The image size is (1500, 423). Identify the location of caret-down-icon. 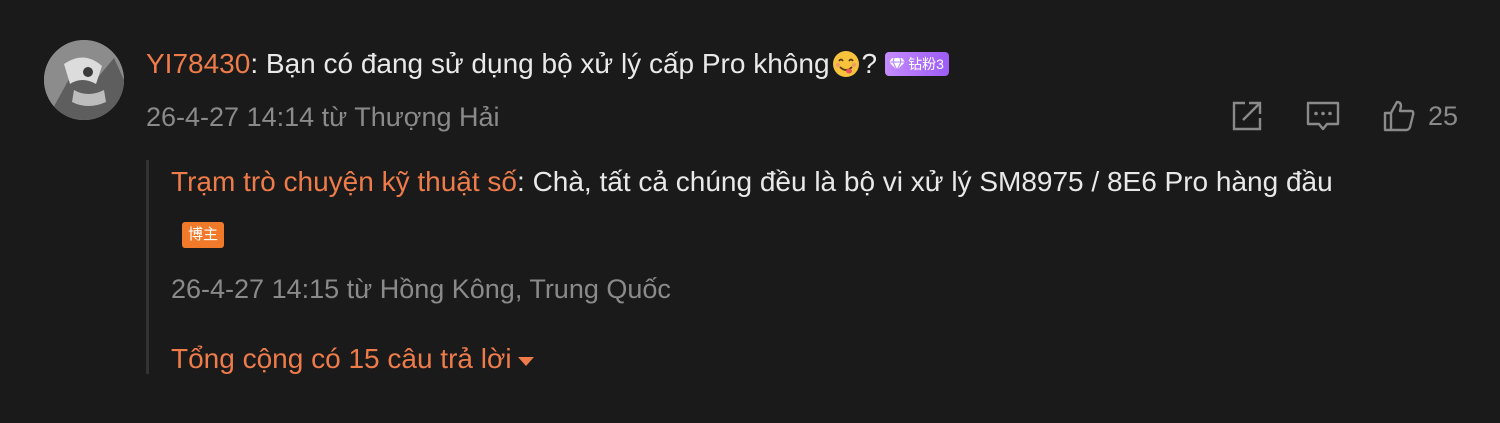
(525, 361).